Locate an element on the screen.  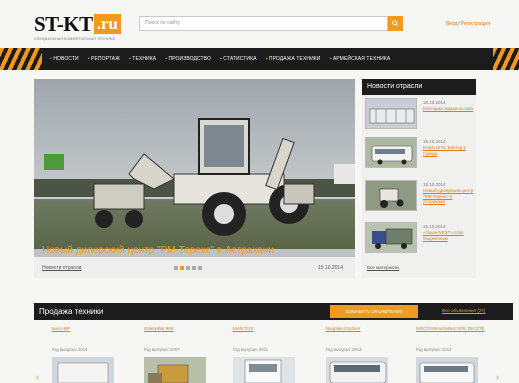
product-card: MAN TGS Год выпуска: 2011 is located at coordinates (272, 354).